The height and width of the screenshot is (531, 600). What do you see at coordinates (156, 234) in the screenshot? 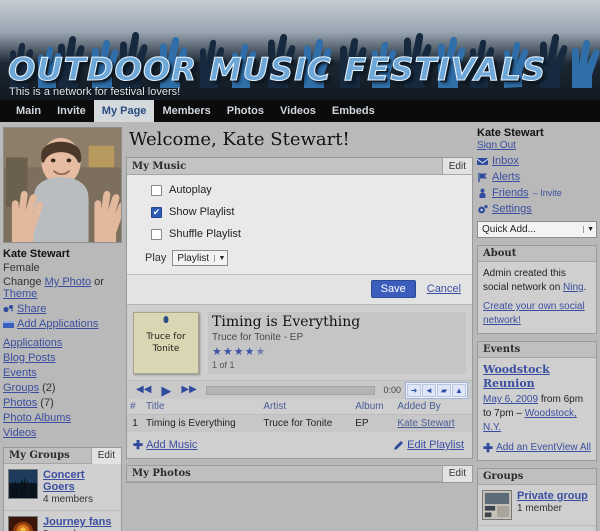
I see `shuffle-playlist-checkbox` at bounding box center [156, 234].